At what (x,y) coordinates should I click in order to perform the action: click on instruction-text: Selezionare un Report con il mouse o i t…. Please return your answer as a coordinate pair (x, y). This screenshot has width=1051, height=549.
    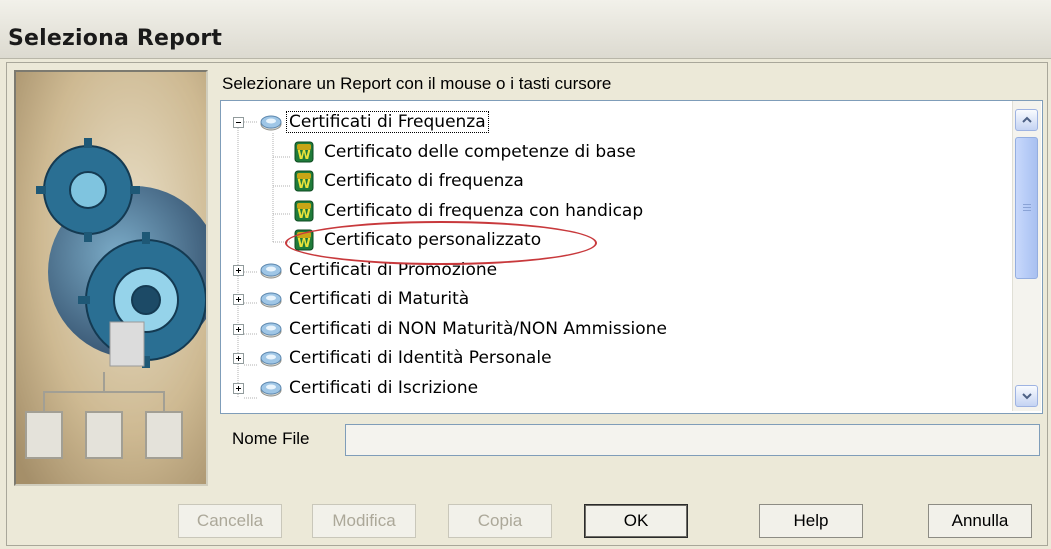
    Looking at the image, I should click on (417, 83).